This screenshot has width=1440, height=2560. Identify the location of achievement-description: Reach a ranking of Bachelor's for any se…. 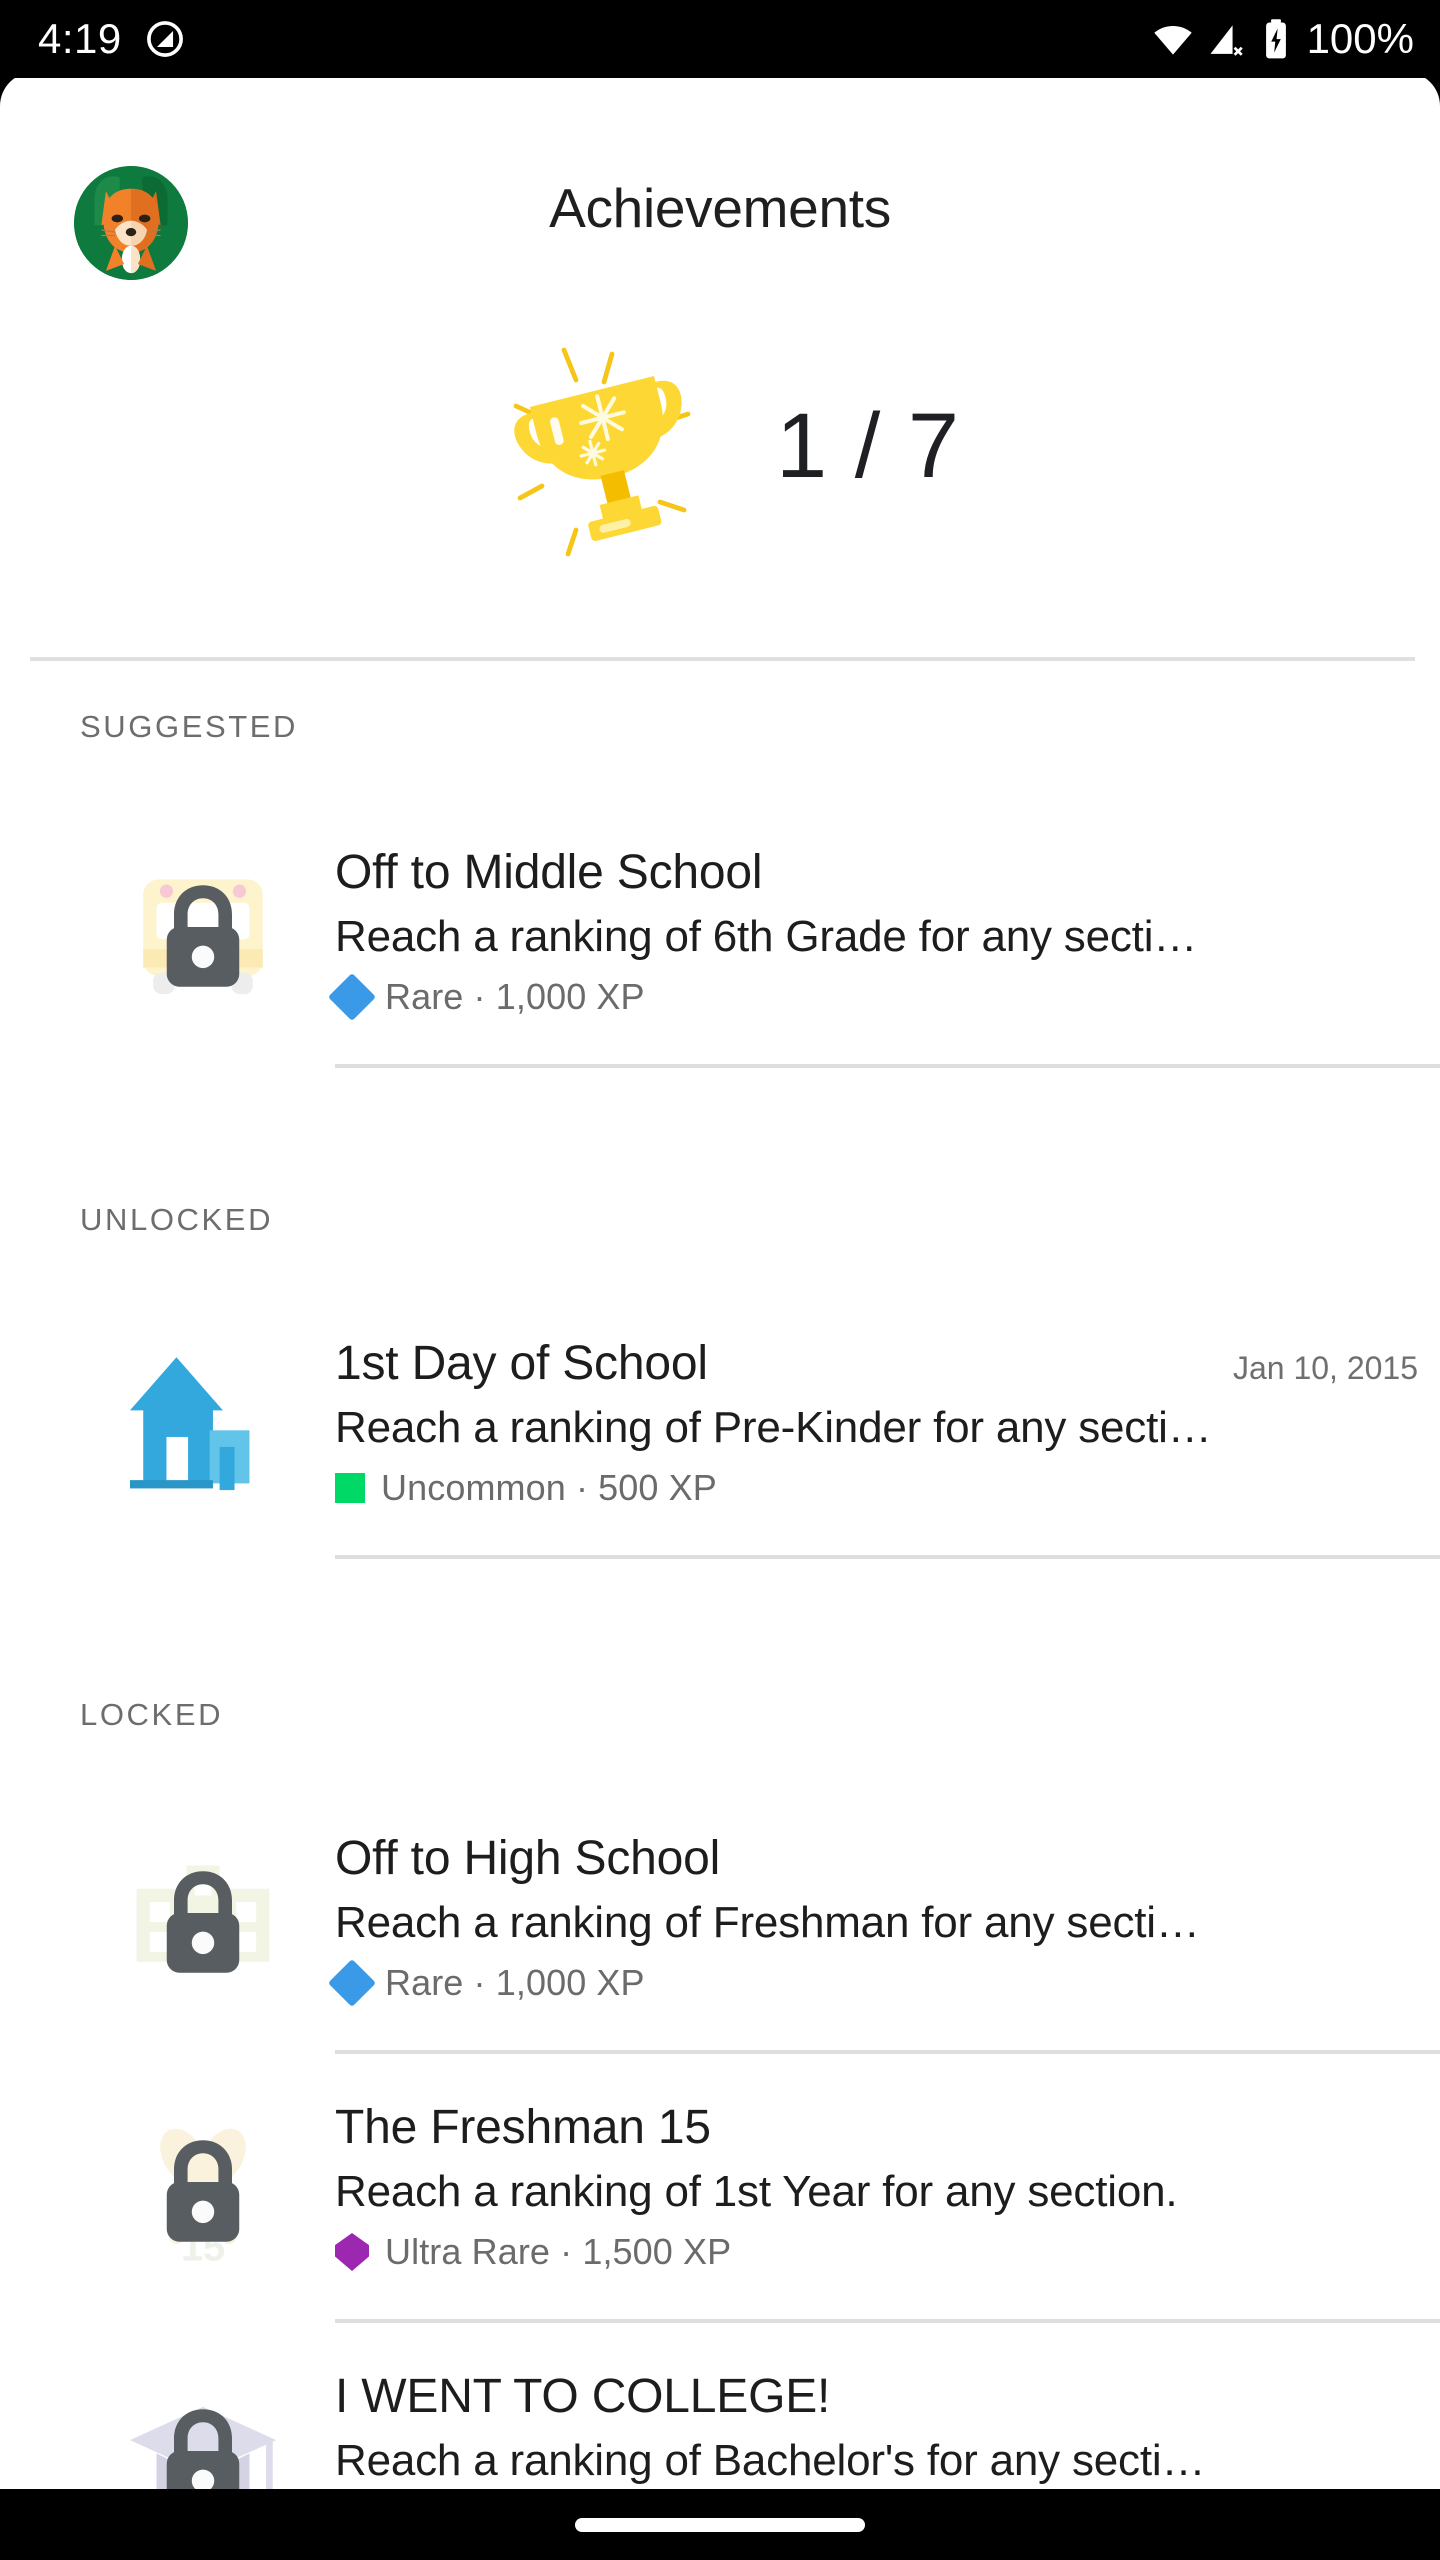
(770, 2460).